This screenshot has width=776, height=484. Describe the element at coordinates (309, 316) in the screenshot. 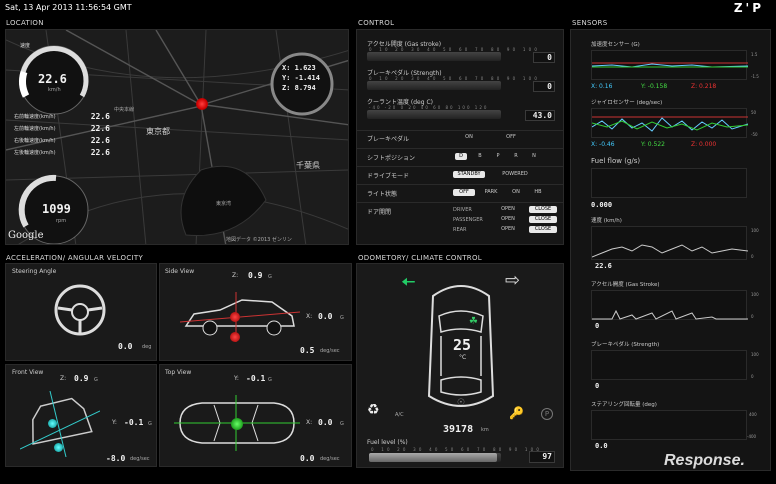

I see `side-x-label: X:` at that location.